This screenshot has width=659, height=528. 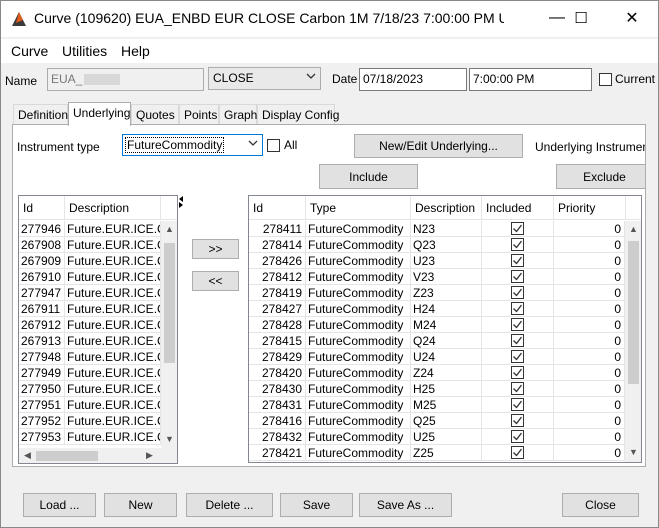 What do you see at coordinates (181, 202) in the screenshot?
I see `splitter-handle` at bounding box center [181, 202].